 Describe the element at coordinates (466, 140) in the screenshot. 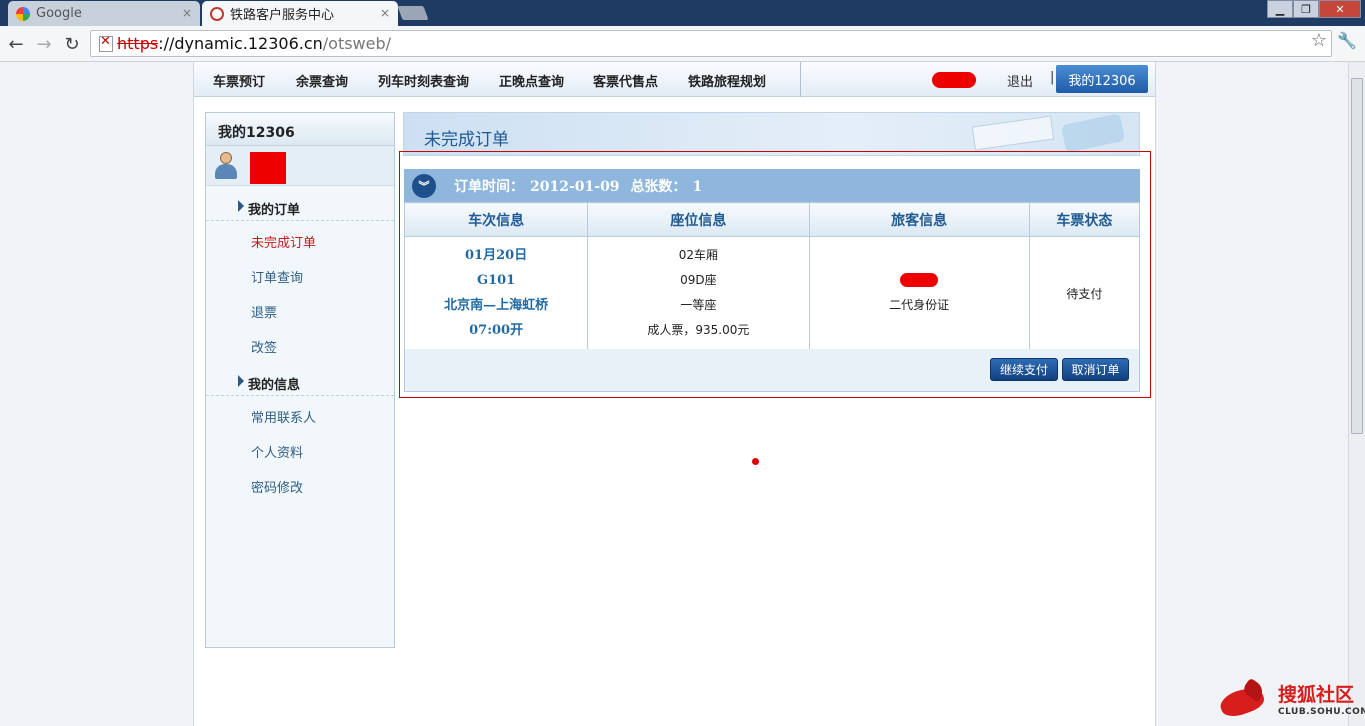

I see `page-title: 未完成订单` at that location.